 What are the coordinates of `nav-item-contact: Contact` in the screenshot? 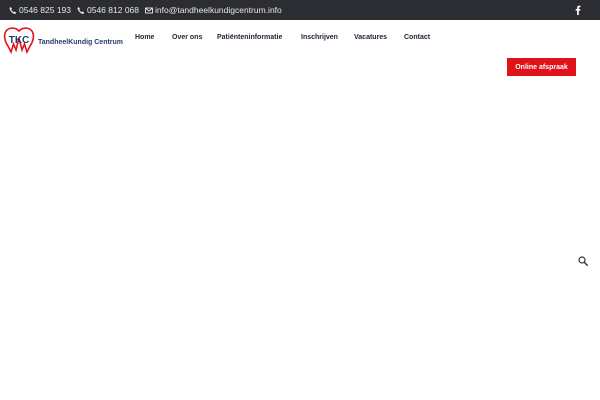 It's located at (417, 37).